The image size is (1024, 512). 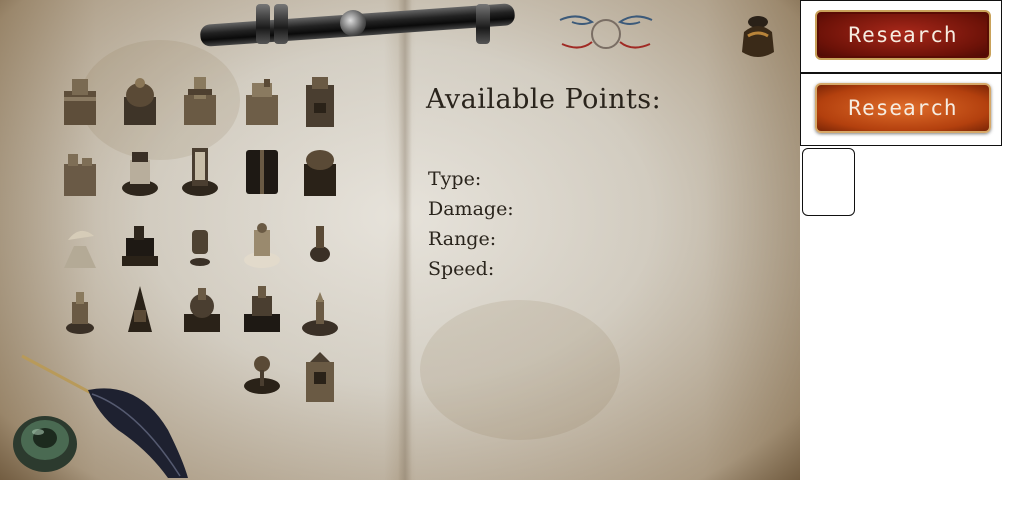 What do you see at coordinates (461, 269) in the screenshot?
I see `speed-label: Speed:` at bounding box center [461, 269].